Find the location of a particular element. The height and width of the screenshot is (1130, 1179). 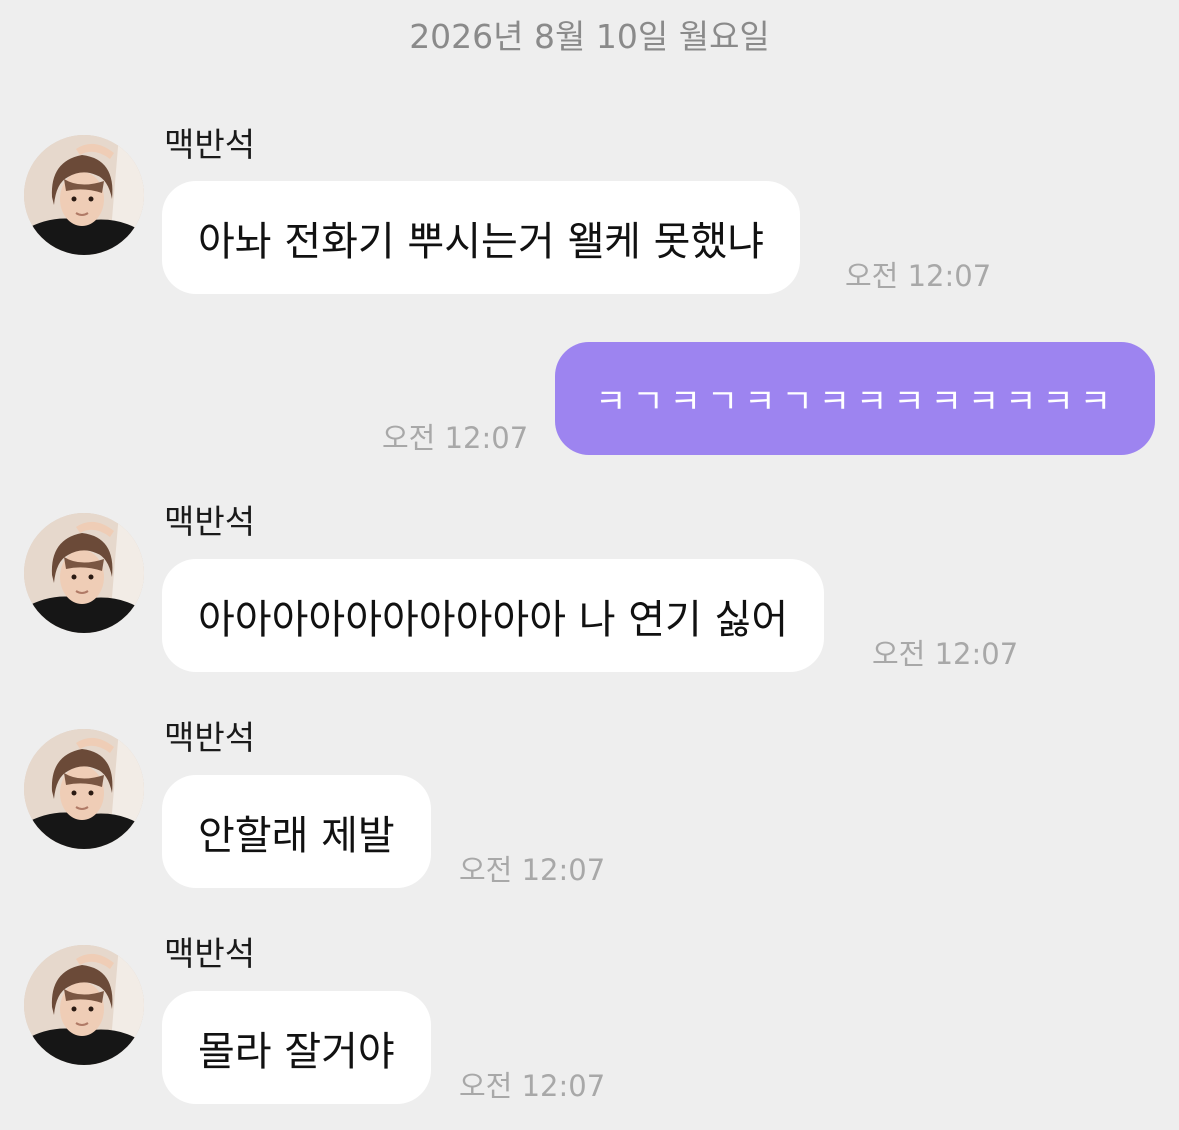

message-text: ㅋㄱㅋㄱㅋㄱㅋㅋㅋㅋㅋㅋㅋㅋ is located at coordinates (856, 402).